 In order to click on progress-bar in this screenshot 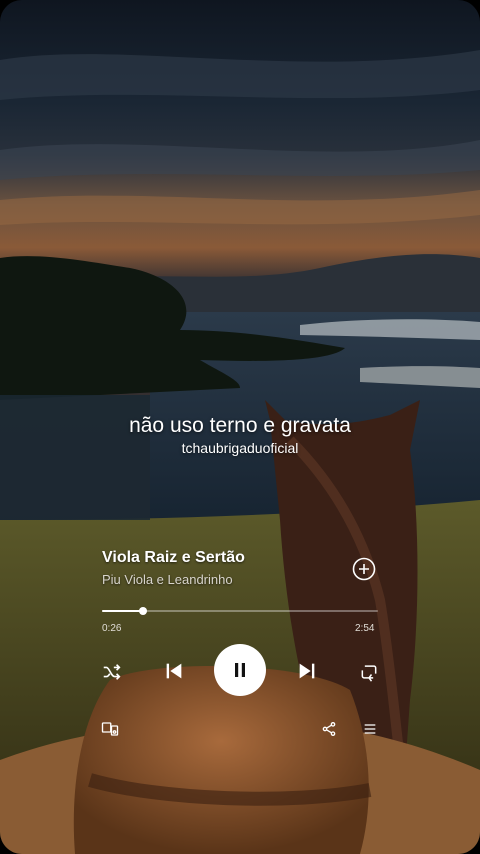, I will do `click(240, 611)`.